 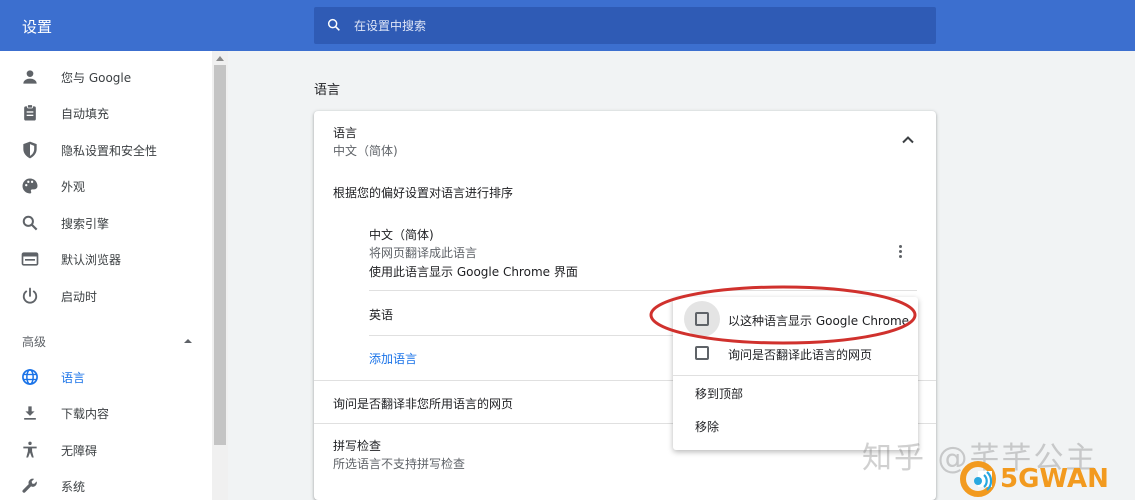 What do you see at coordinates (634, 25) in the screenshot?
I see `search-input` at bounding box center [634, 25].